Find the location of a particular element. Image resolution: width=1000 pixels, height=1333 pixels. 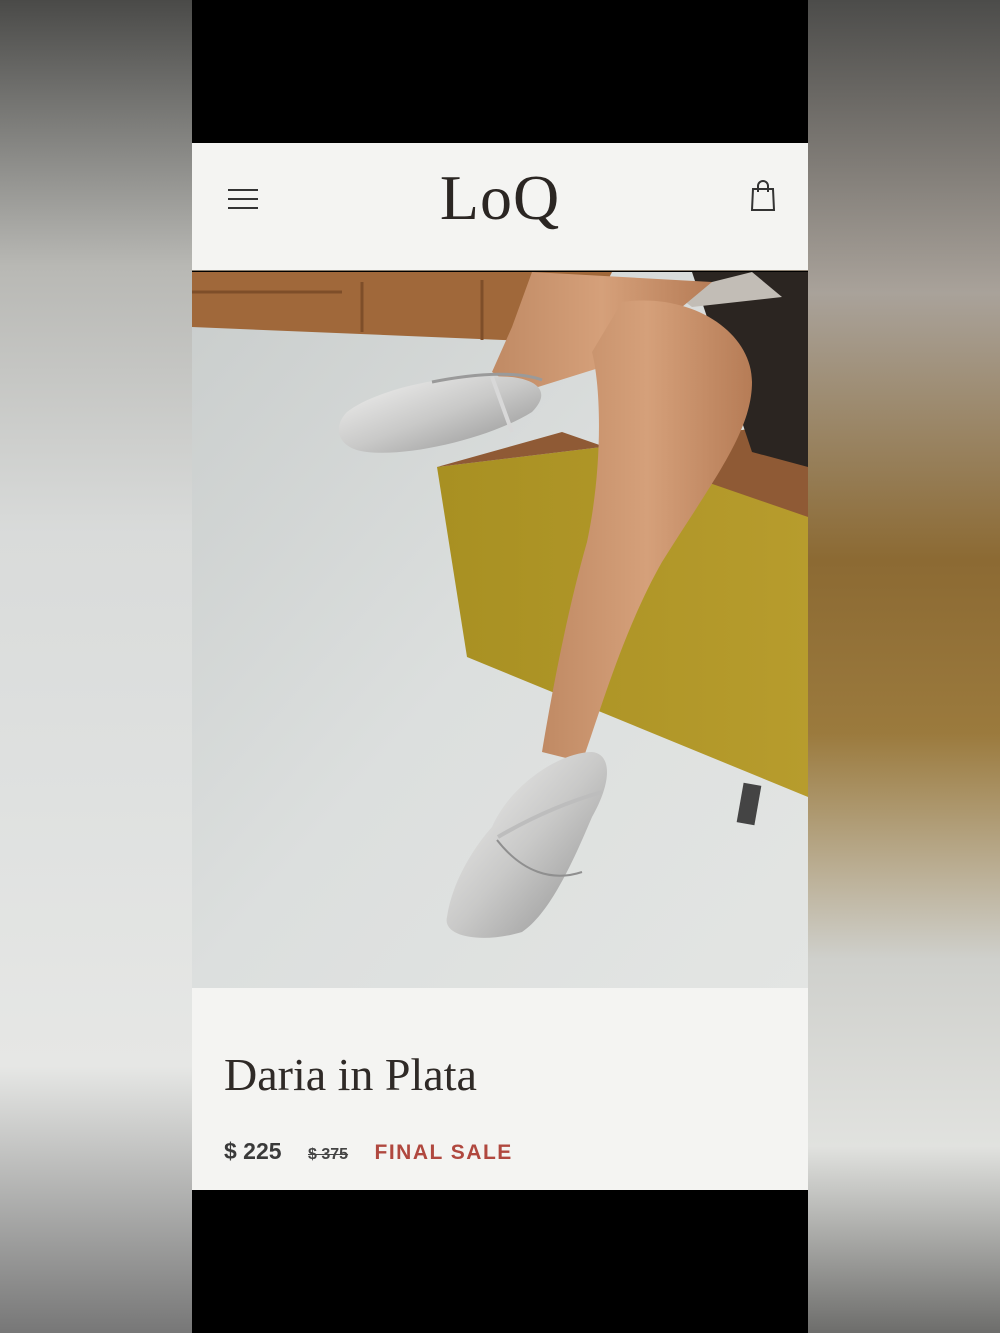

shopping-bag-icon is located at coordinates (763, 196).